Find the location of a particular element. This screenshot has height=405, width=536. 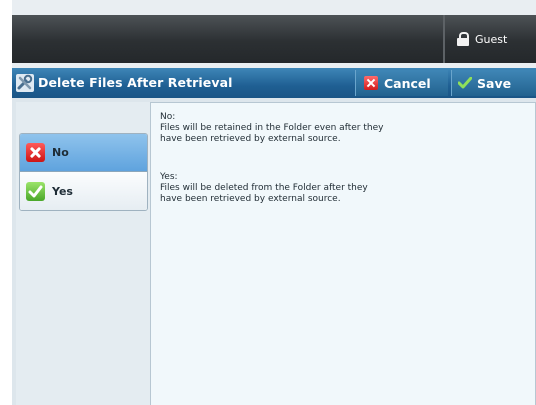

lock-icon is located at coordinates (463, 39).